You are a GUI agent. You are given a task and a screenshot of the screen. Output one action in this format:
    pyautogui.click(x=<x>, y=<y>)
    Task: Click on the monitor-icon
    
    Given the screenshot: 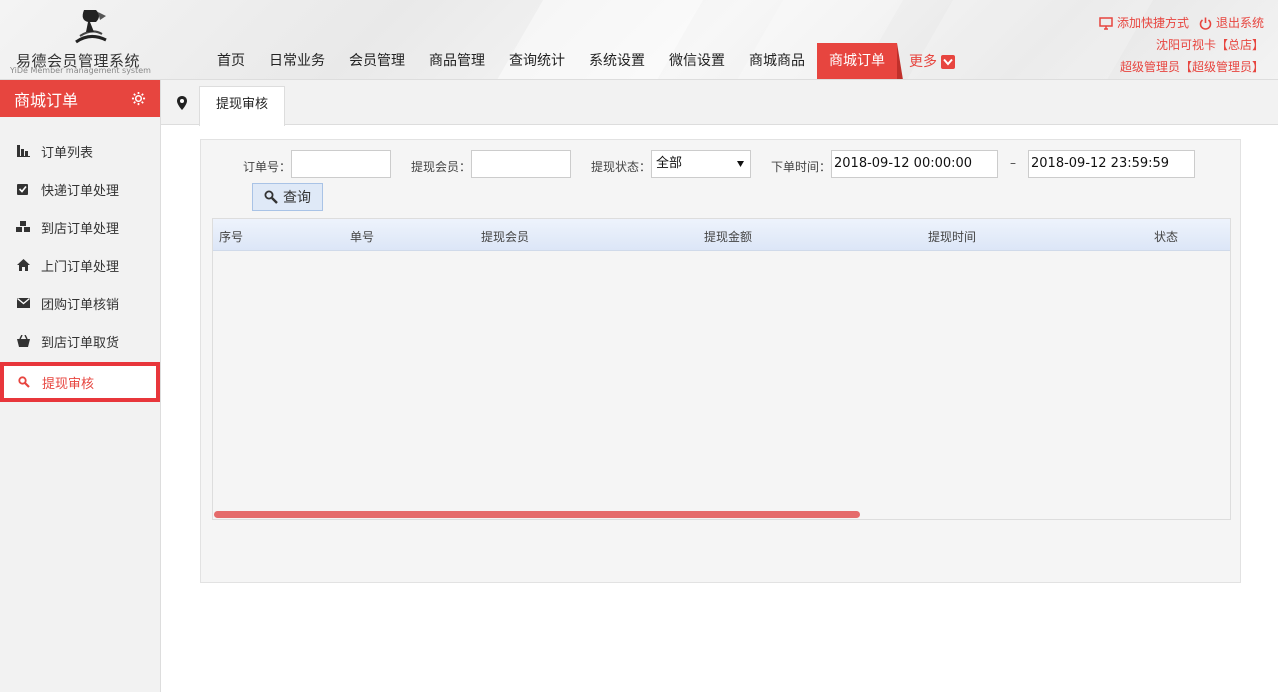 What is the action you would take?
    pyautogui.click(x=1106, y=23)
    